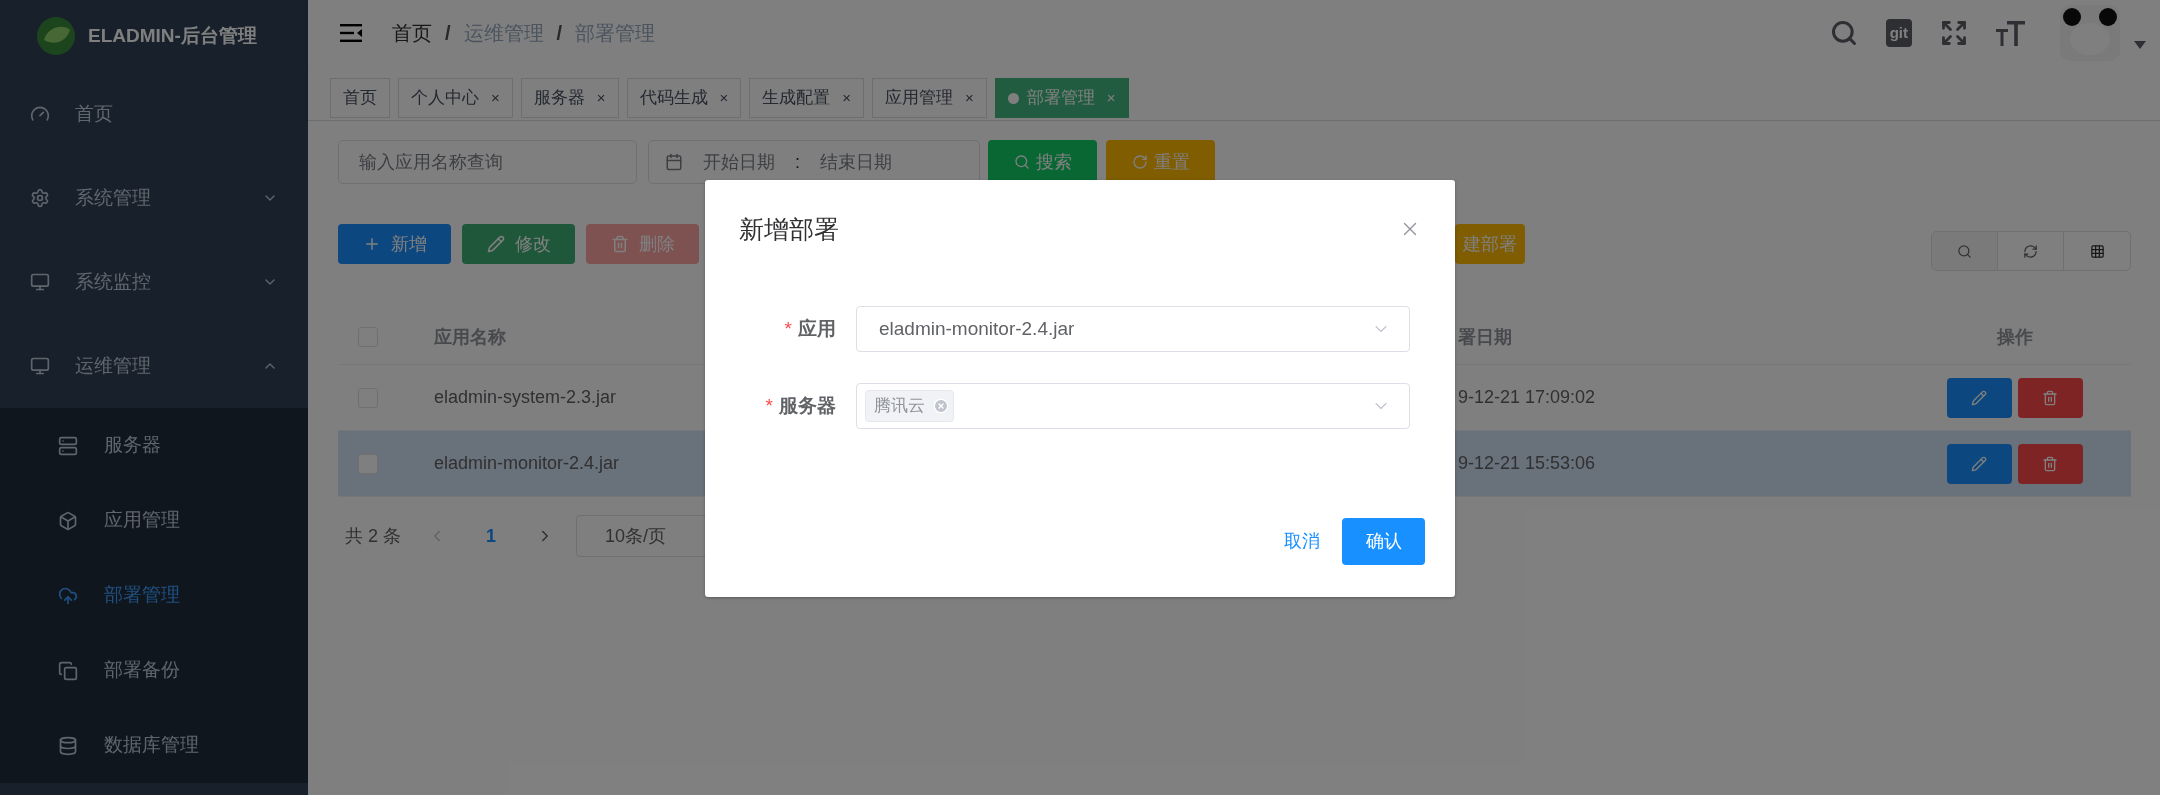 Image resolution: width=2160 pixels, height=795 pixels. What do you see at coordinates (684, 98) in the screenshot?
I see `tag-tab: 代码生成 ×` at bounding box center [684, 98].